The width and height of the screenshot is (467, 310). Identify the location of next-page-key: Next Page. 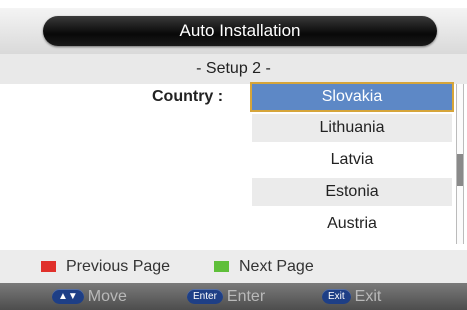
(264, 266).